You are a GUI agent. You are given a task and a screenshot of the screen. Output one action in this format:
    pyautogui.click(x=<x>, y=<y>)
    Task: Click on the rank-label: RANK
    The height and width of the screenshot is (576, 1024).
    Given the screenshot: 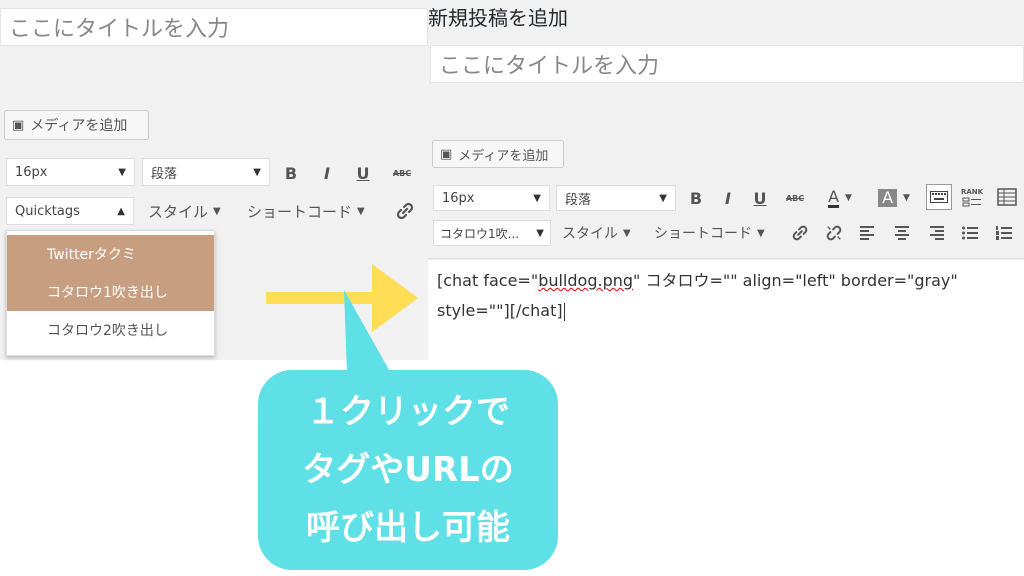 What is the action you would take?
    pyautogui.click(x=972, y=191)
    